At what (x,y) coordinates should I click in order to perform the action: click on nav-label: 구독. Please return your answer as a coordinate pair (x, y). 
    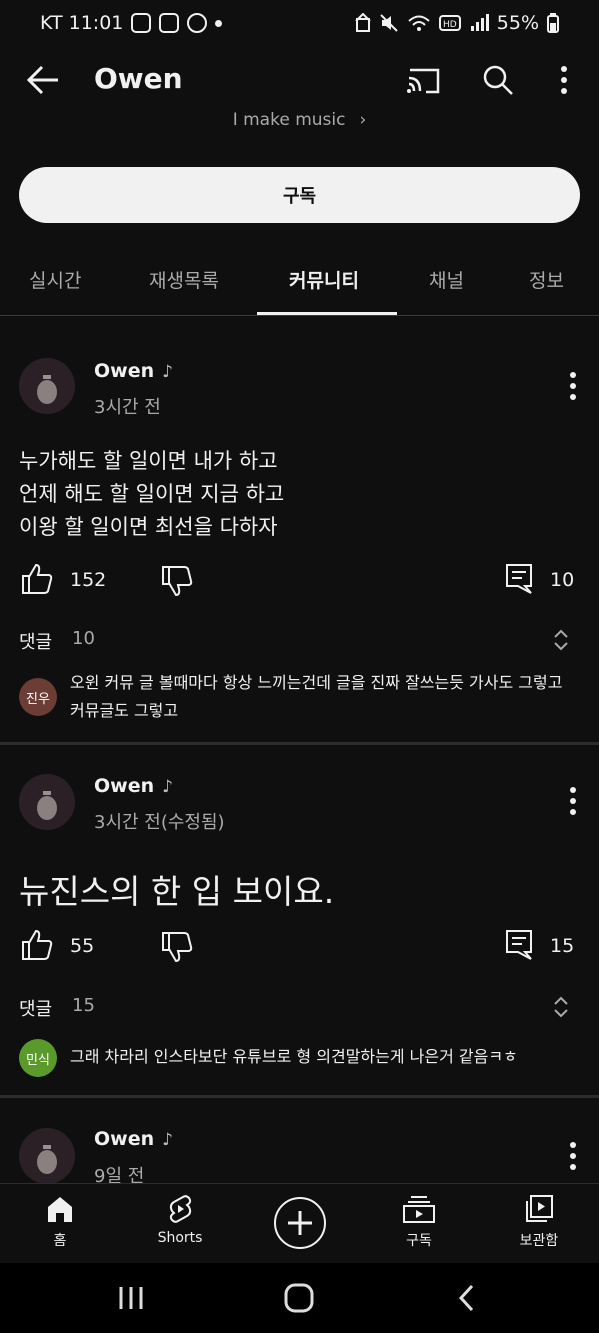
    Looking at the image, I should click on (419, 1241).